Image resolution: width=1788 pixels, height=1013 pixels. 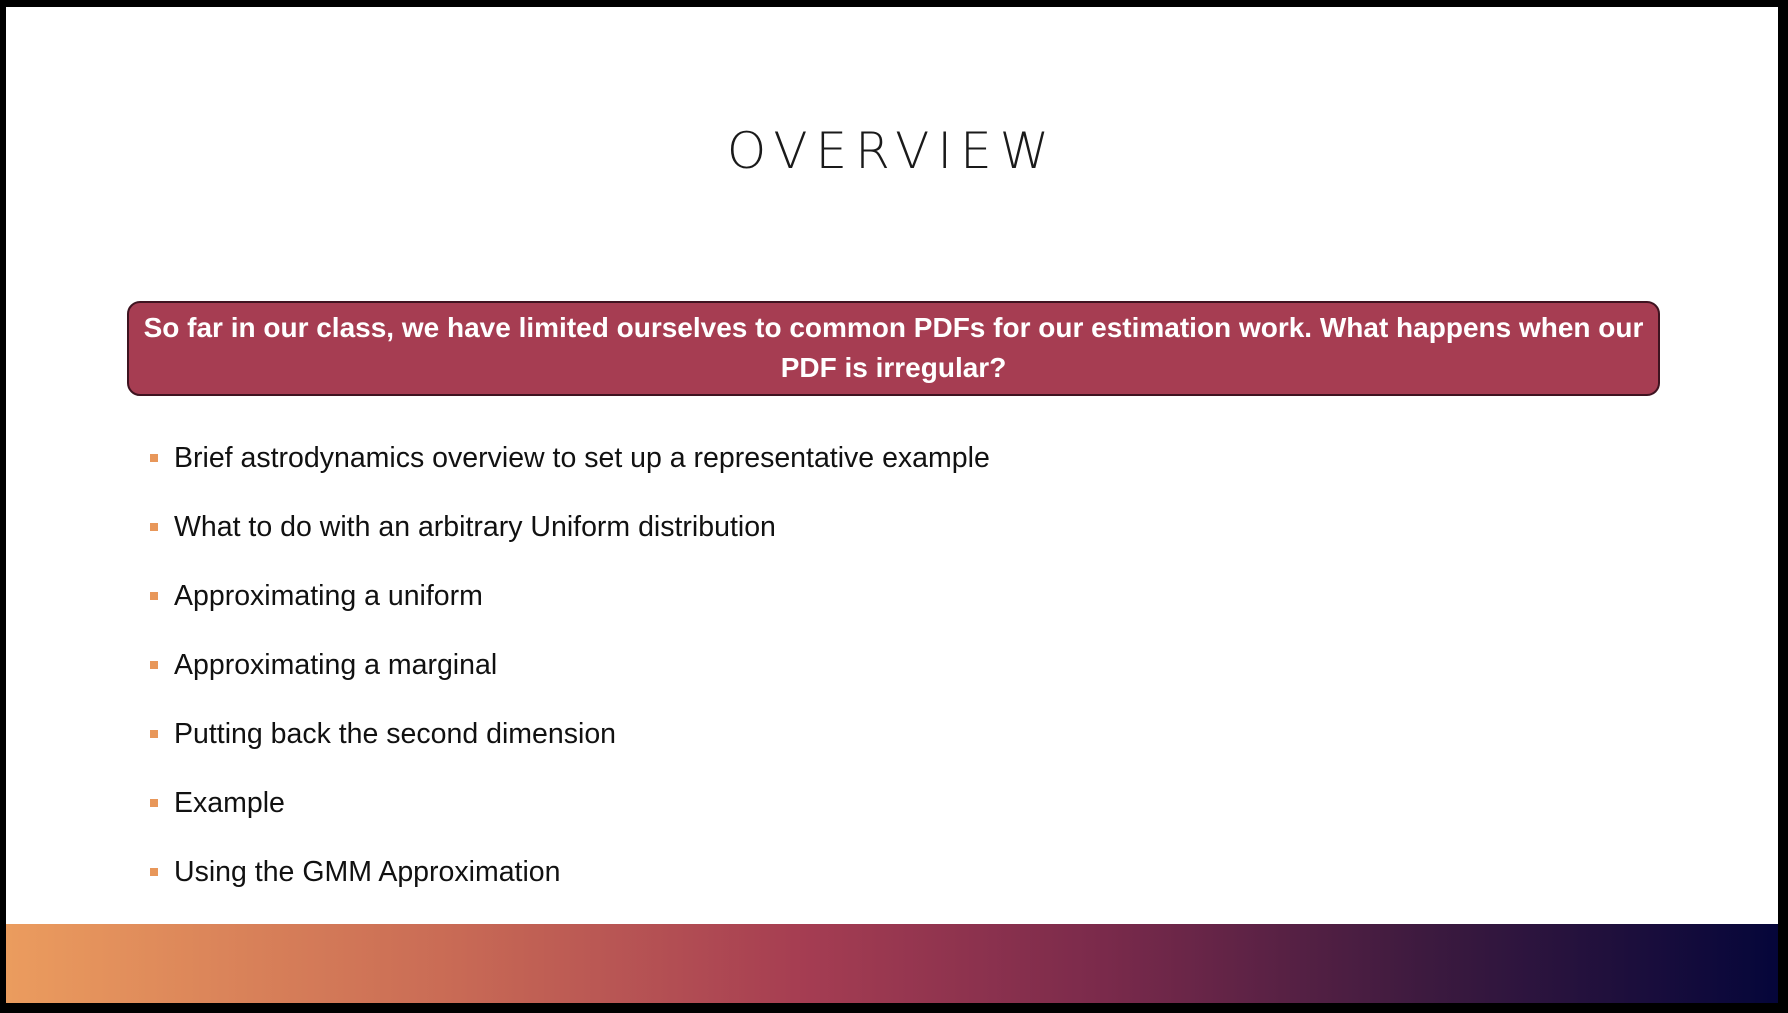 I want to click on bullet-item: Example, so click(x=566, y=819).